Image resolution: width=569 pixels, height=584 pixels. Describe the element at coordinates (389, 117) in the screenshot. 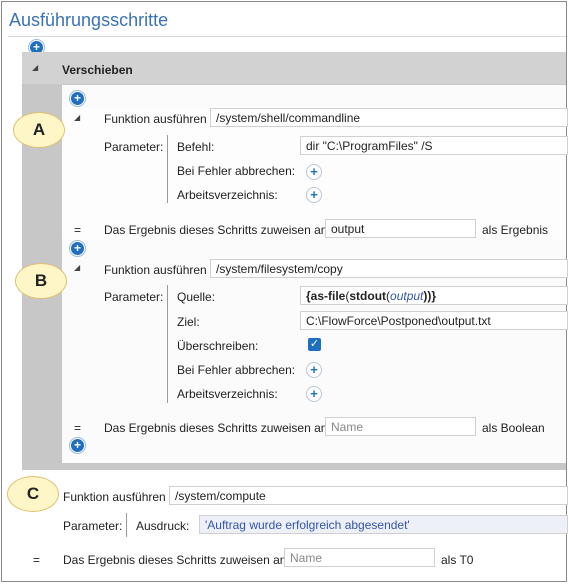

I see `step-a-function-input: /system/shell/commandline` at that location.